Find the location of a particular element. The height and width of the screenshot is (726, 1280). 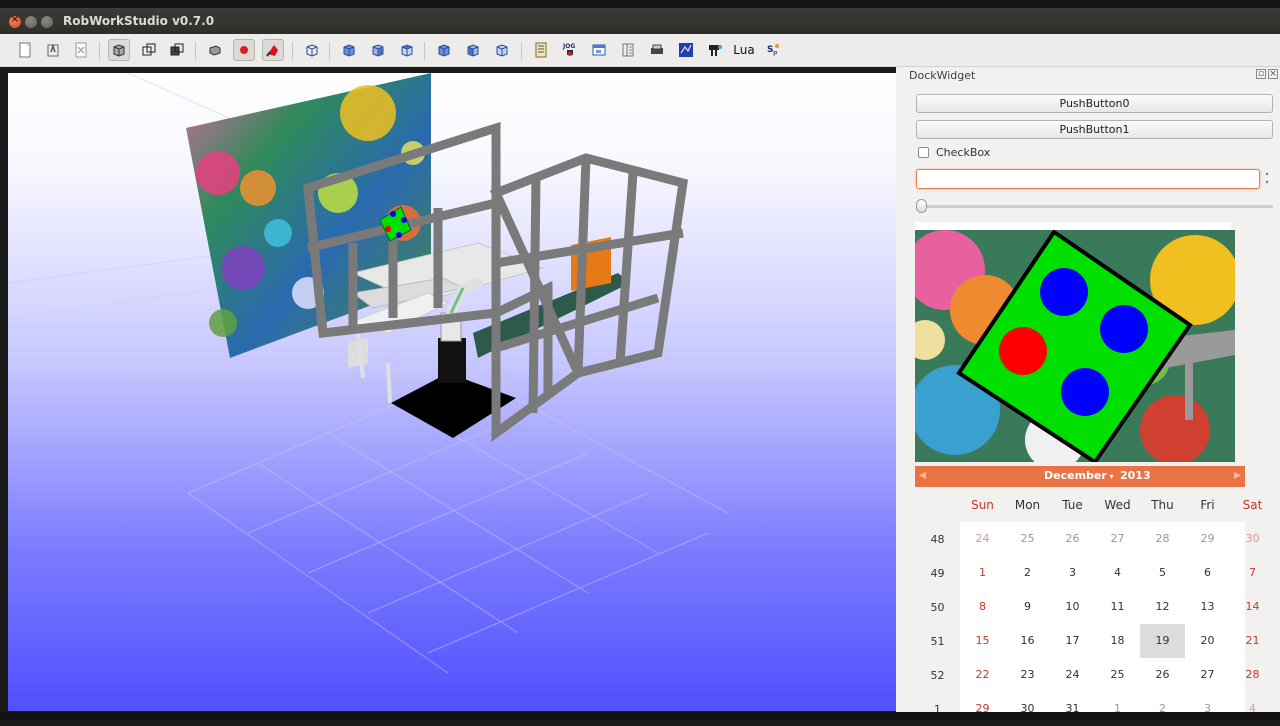

record-icon is located at coordinates (244, 50).